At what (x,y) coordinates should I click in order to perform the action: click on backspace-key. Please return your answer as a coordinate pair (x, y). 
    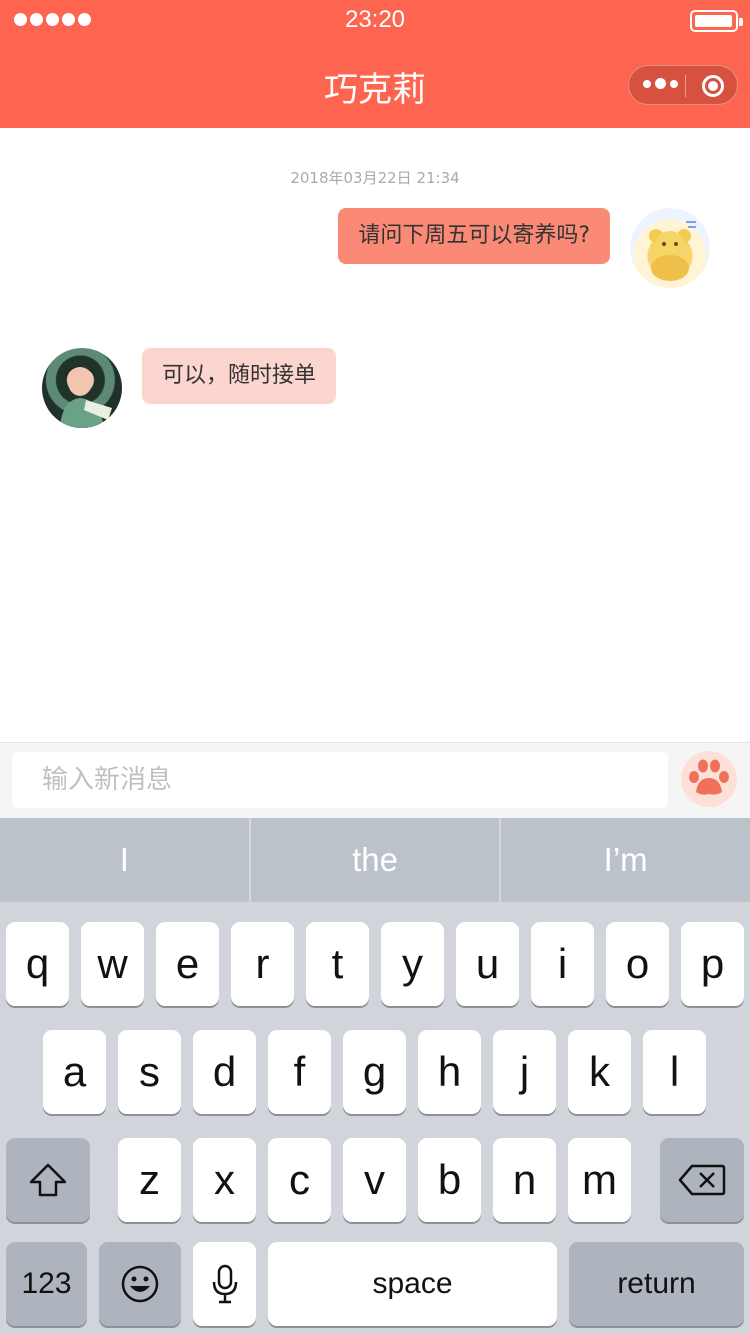
    Looking at the image, I should click on (702, 1180).